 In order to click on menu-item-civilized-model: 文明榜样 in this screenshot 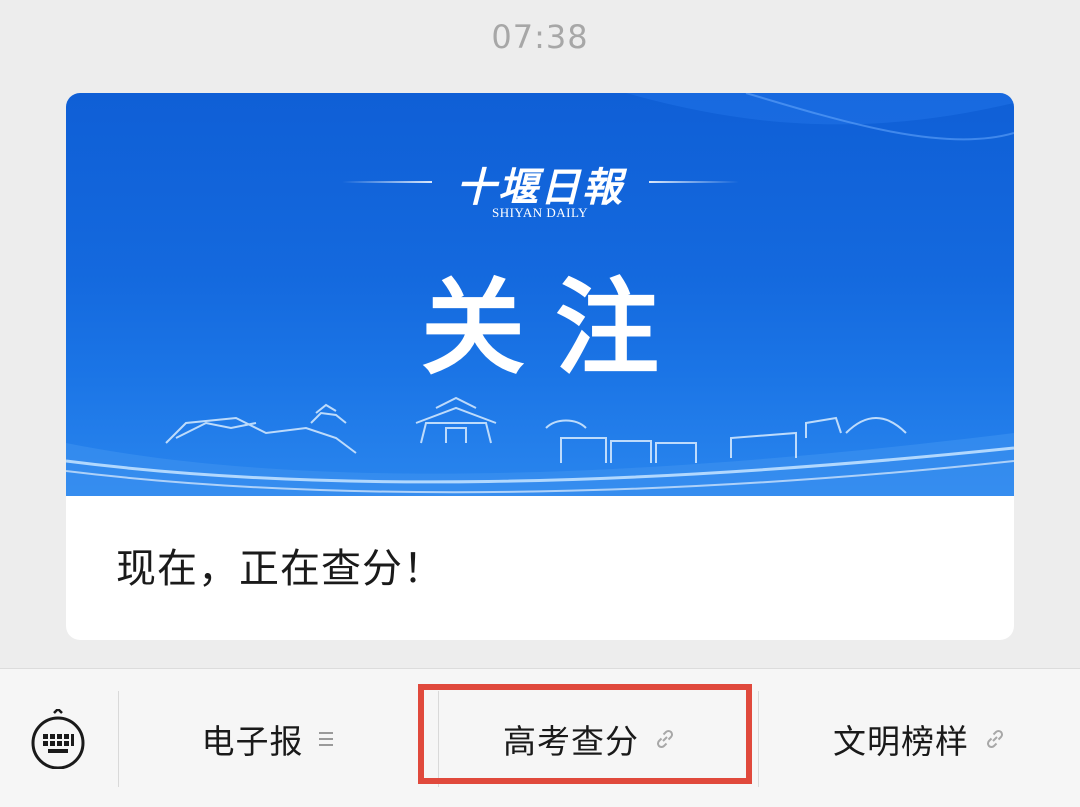, I will do `click(920, 738)`.